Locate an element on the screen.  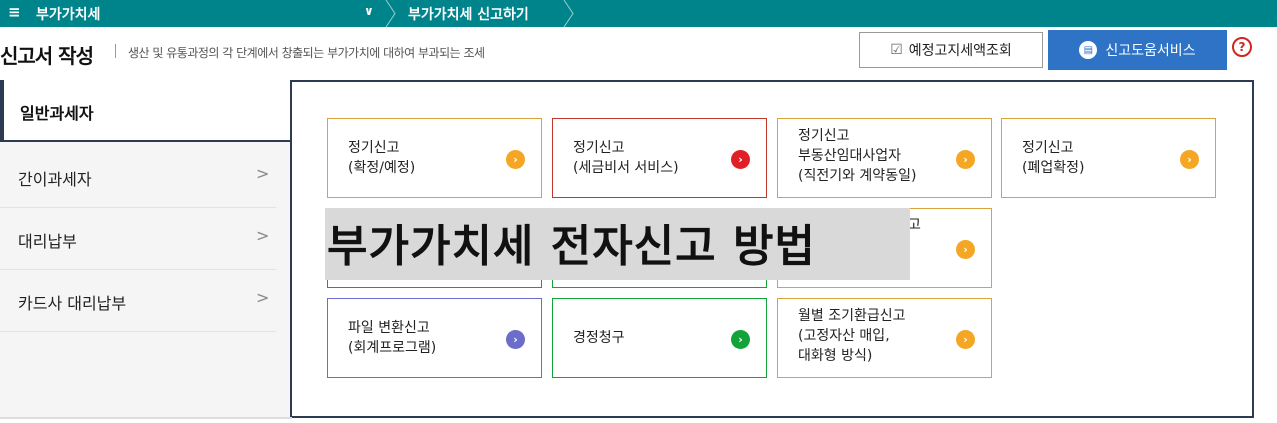
lookup-button-label: 예정고지세액조회 is located at coordinates (960, 51).